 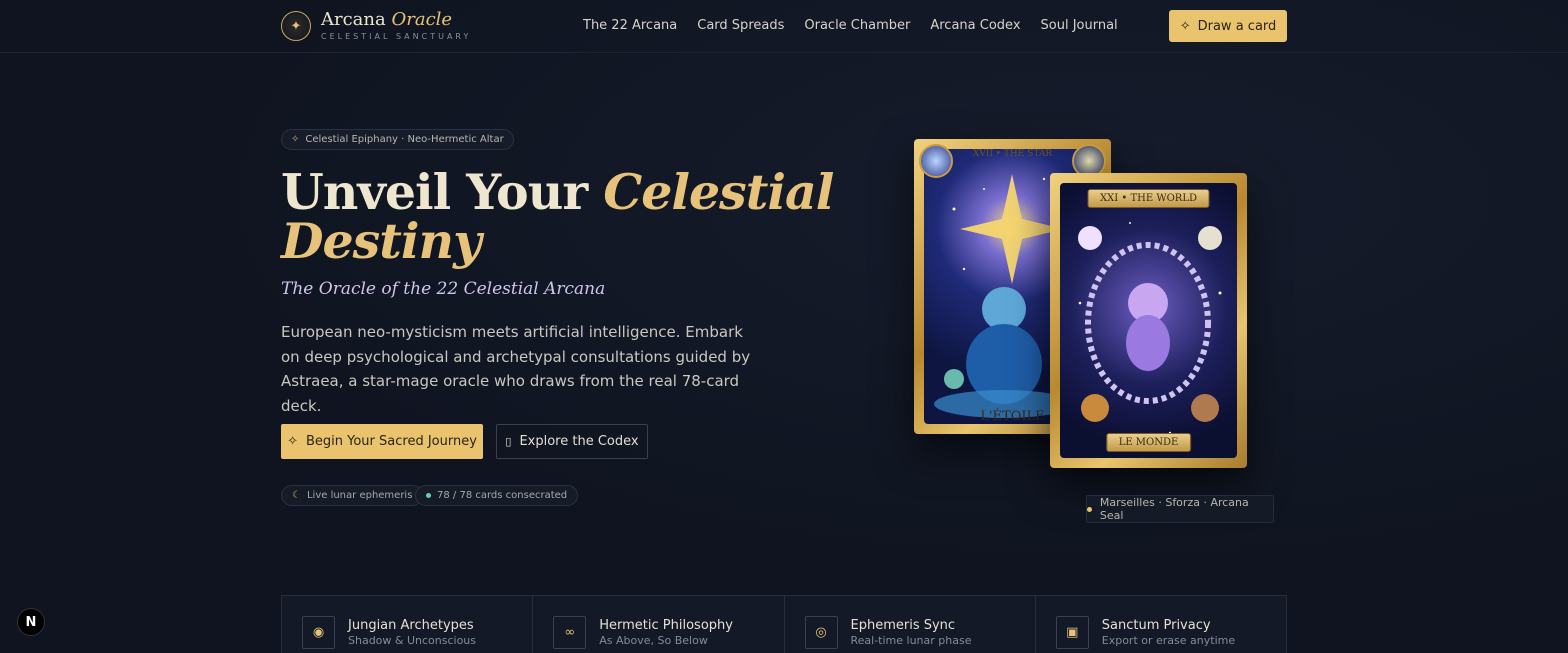 I want to click on floating-action-button: N, so click(x=31, y=622).